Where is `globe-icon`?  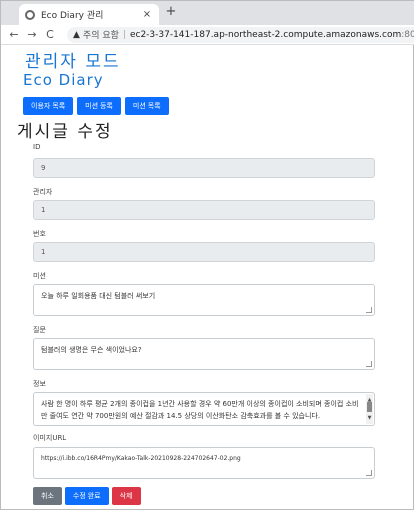 globe-icon is located at coordinates (30, 14).